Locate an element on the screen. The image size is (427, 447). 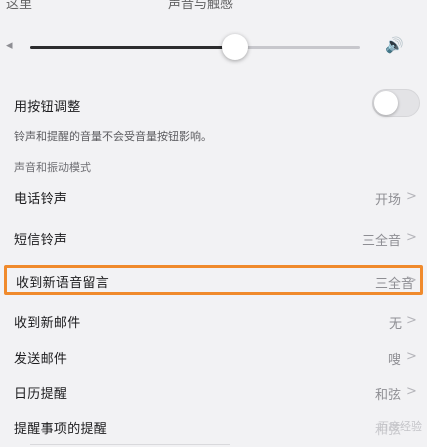
row-value: 和弦 is located at coordinates (388, 395).